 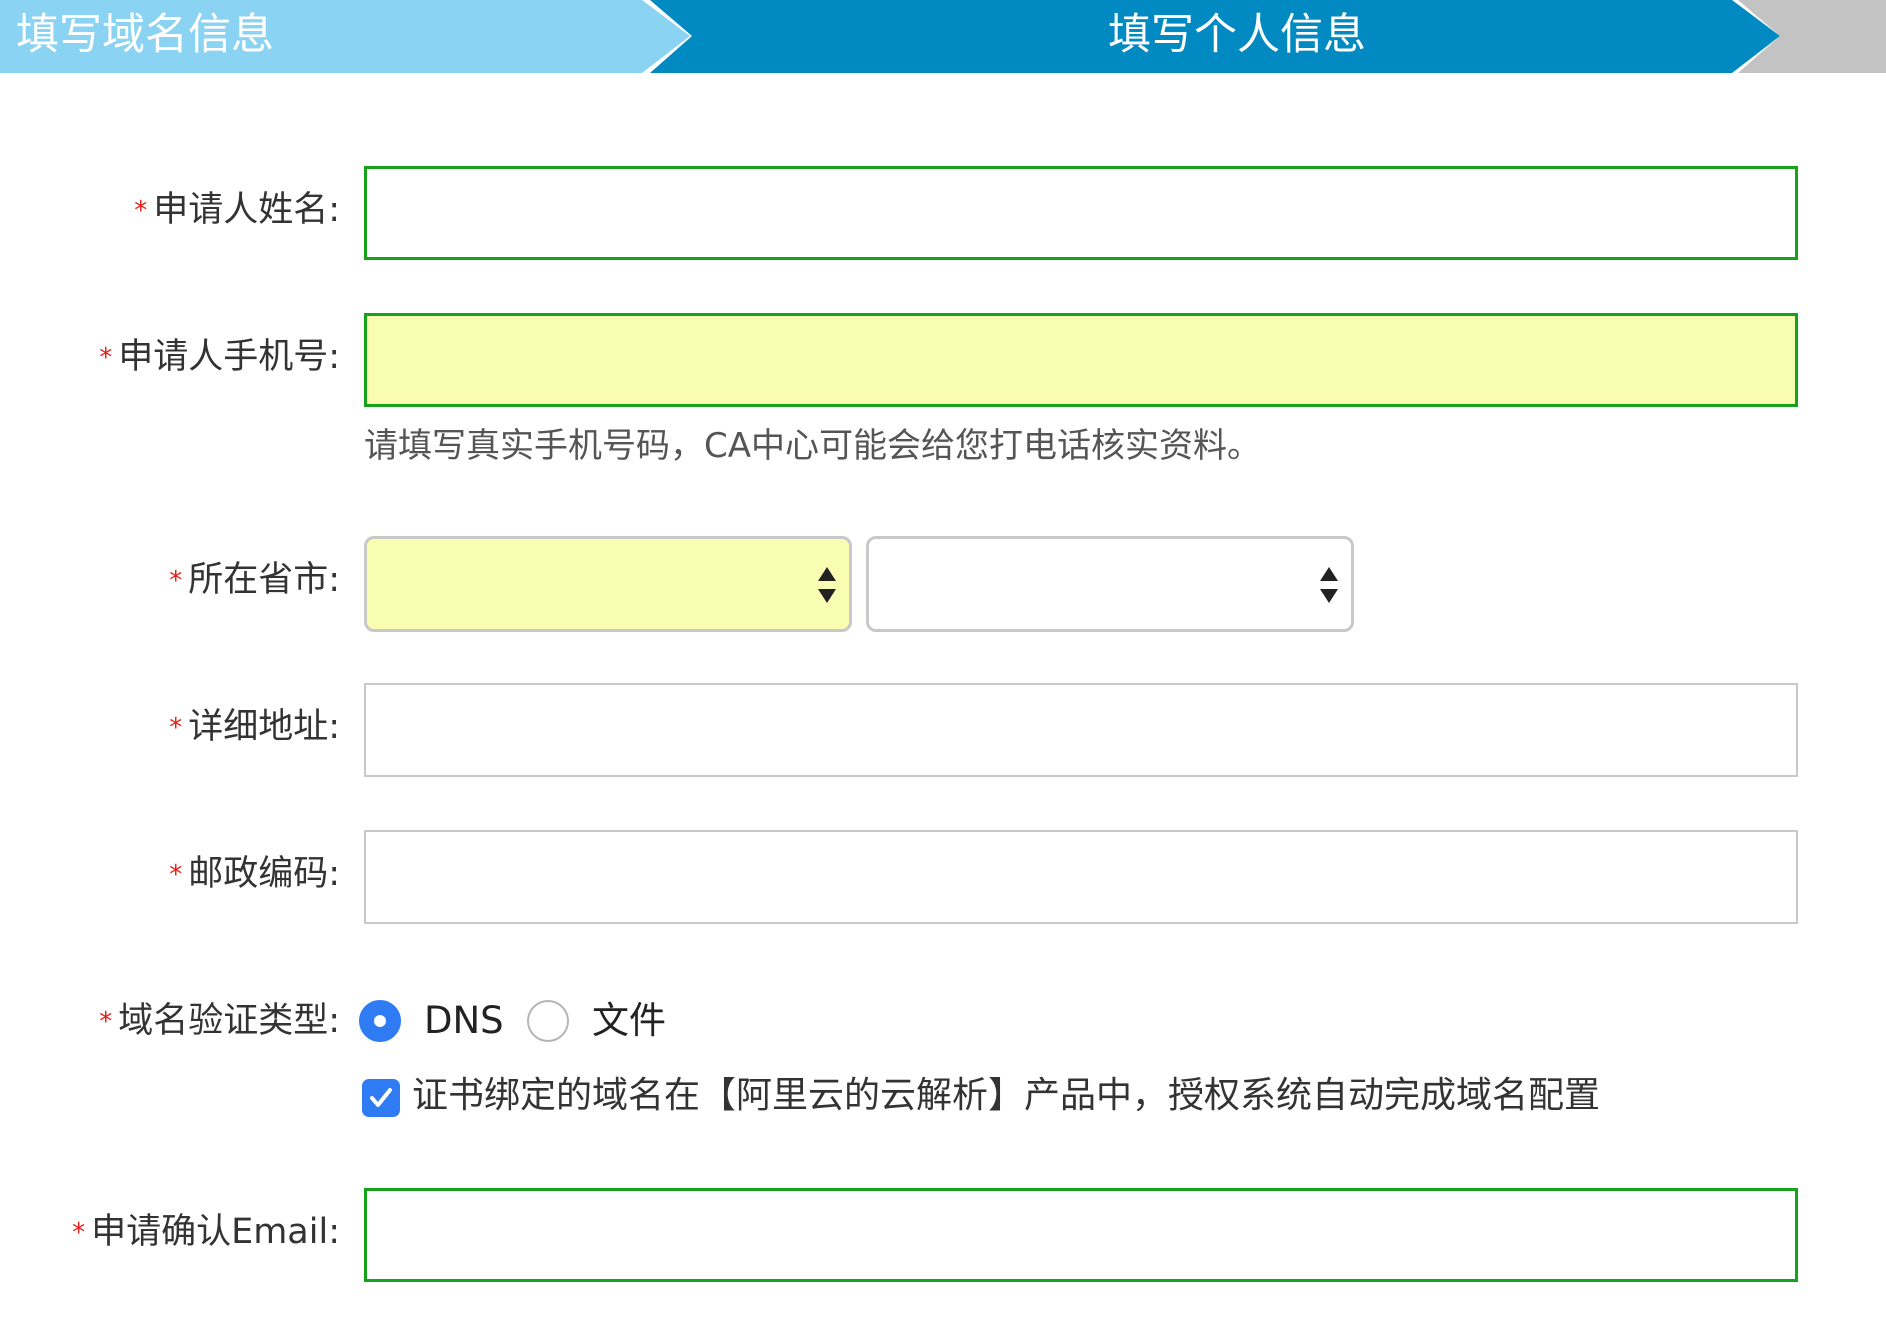 I want to click on dns-radio, so click(x=380, y=1021).